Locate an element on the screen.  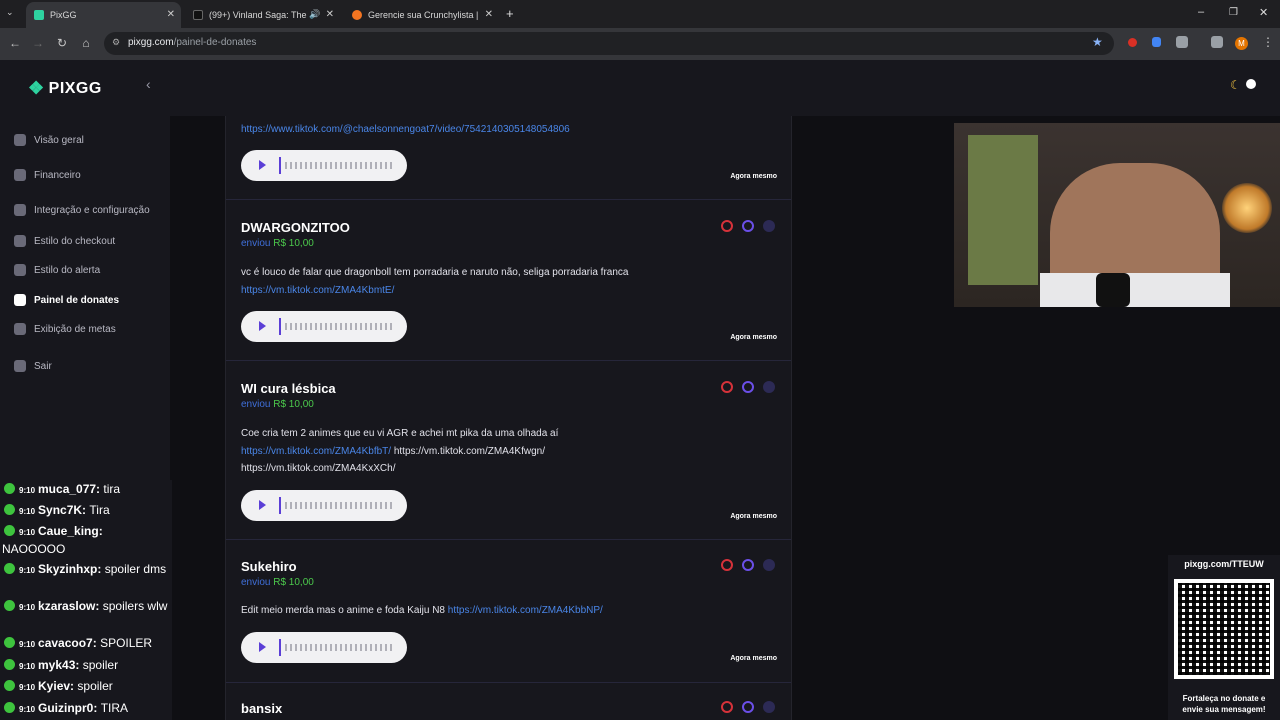
bell-icon is located at coordinates (20, 270).